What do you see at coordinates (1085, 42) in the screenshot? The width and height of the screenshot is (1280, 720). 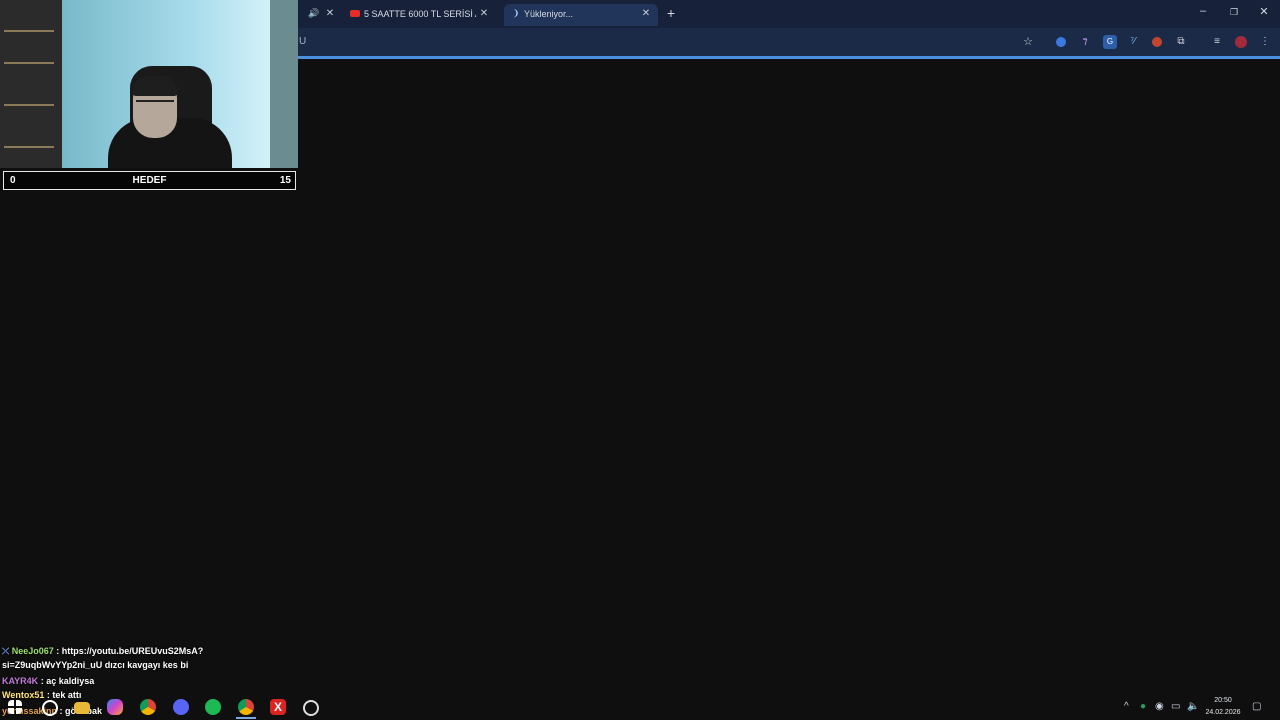 I see `extension-pen-icon: ⁊` at bounding box center [1085, 42].